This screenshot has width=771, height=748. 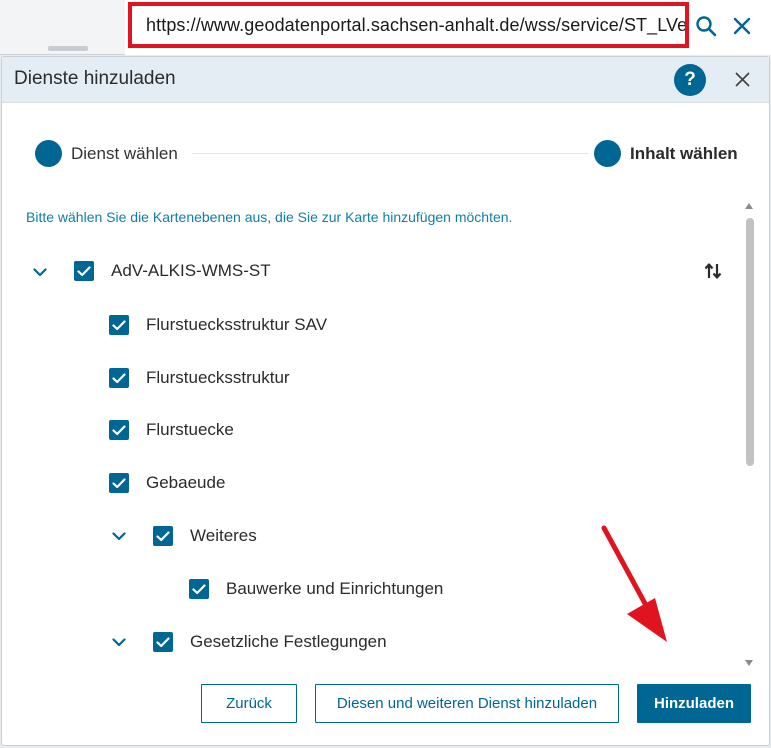 I want to click on stepper-connector, so click(x=390, y=153).